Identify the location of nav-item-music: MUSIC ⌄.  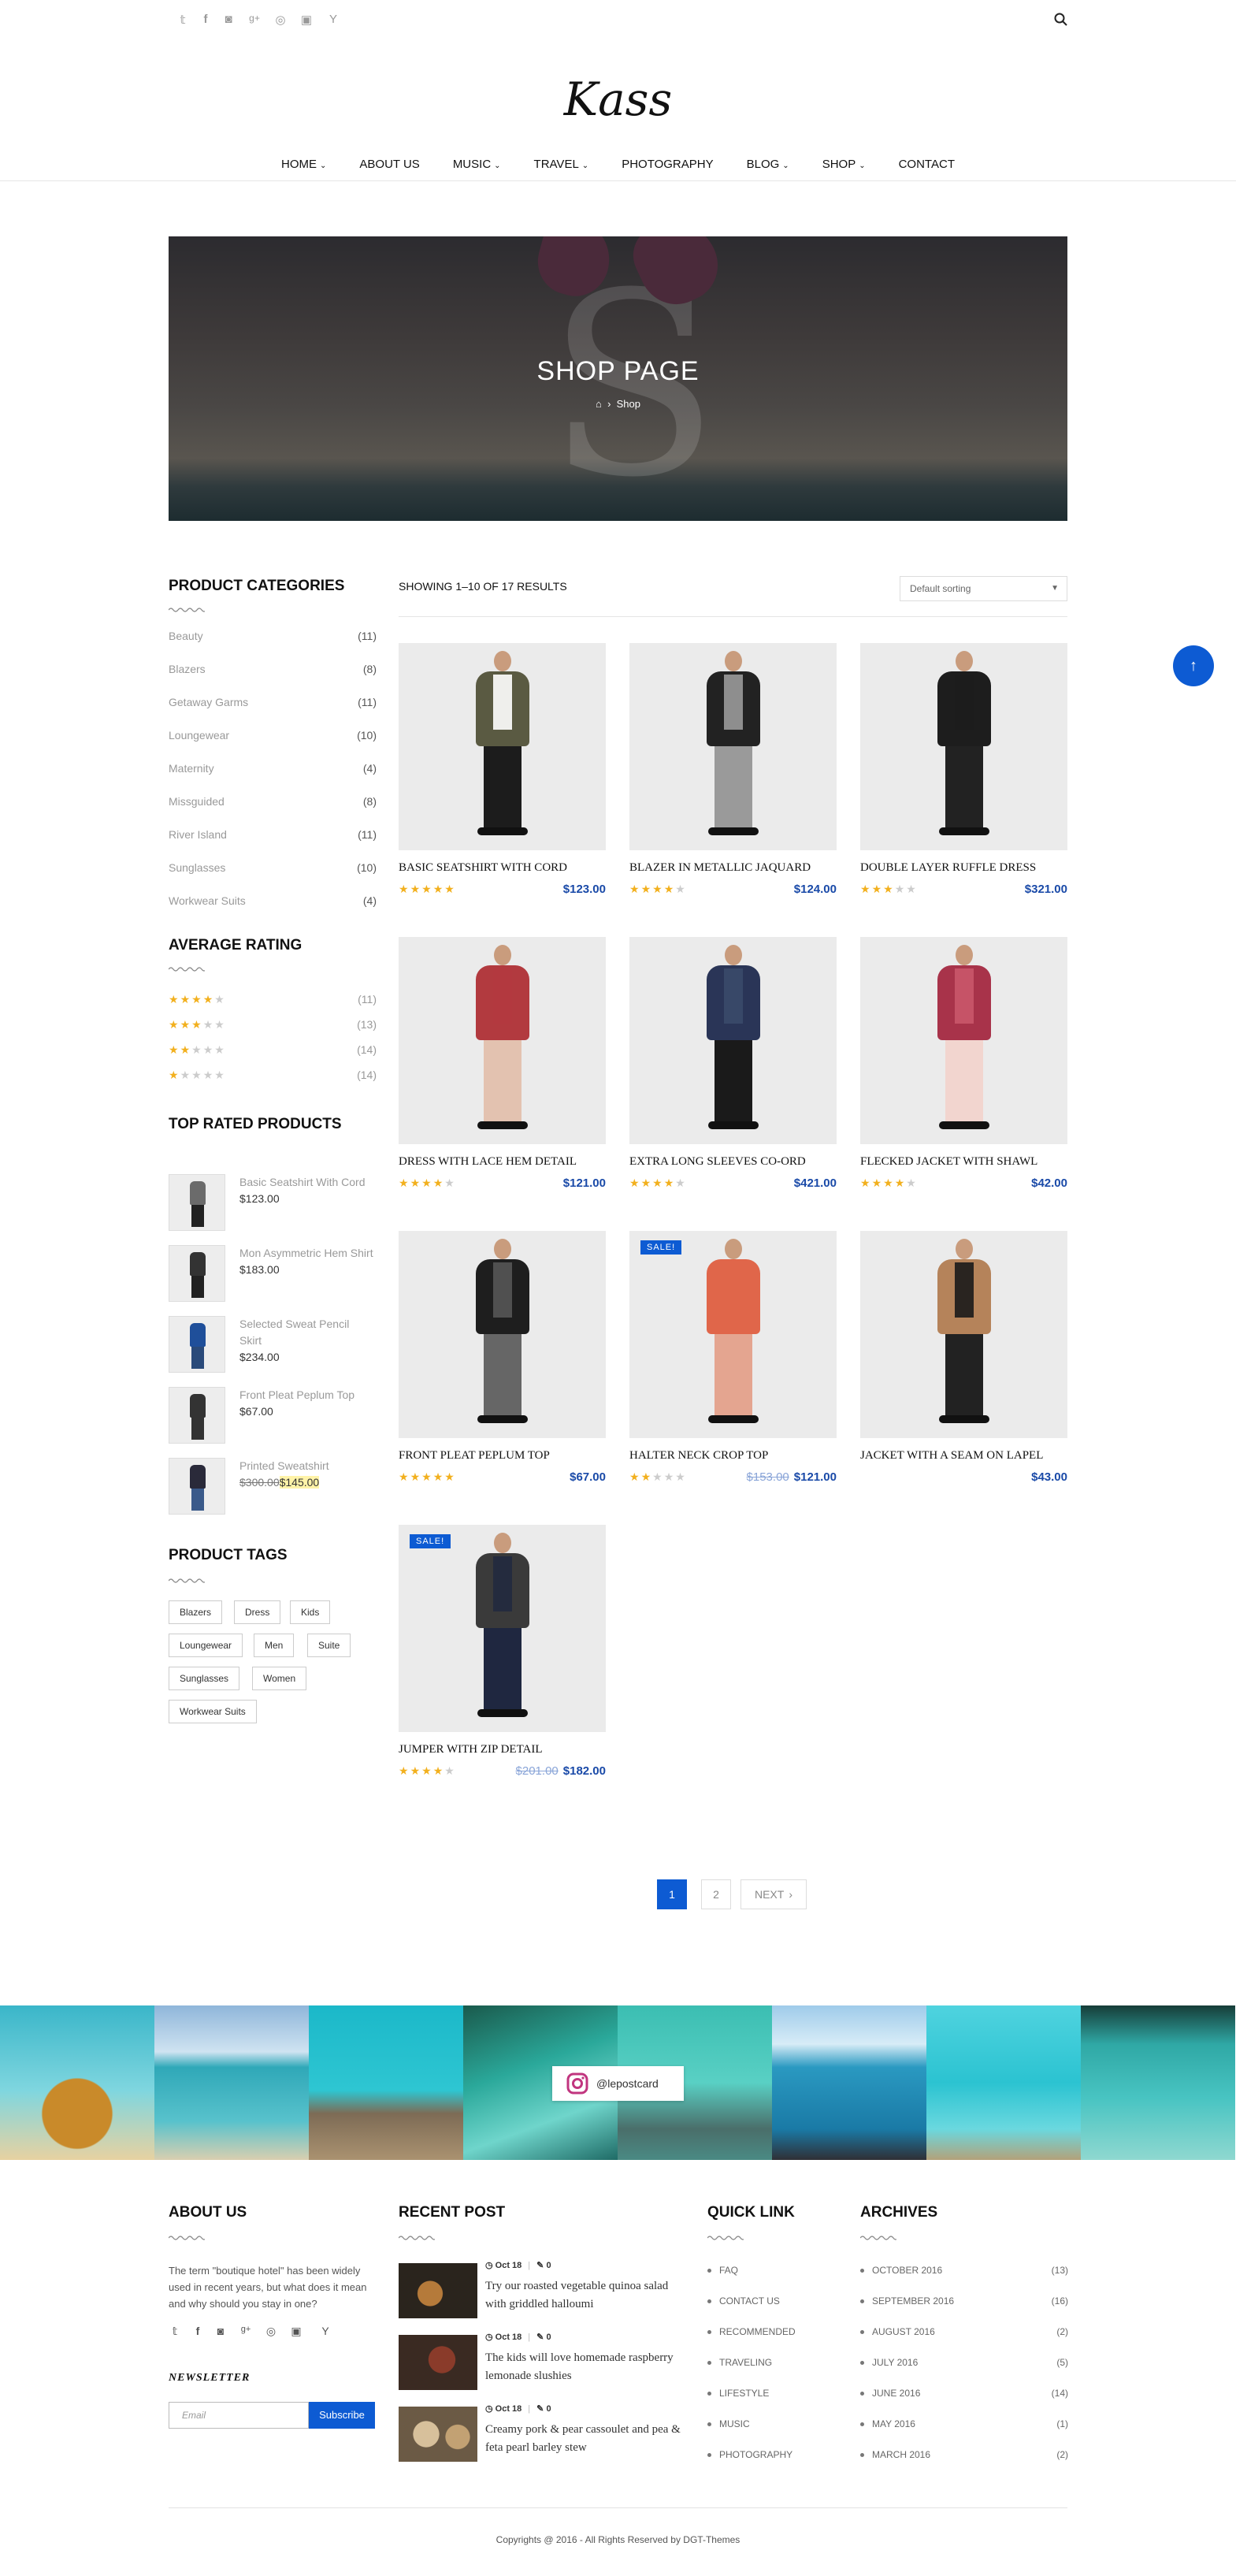
(477, 165).